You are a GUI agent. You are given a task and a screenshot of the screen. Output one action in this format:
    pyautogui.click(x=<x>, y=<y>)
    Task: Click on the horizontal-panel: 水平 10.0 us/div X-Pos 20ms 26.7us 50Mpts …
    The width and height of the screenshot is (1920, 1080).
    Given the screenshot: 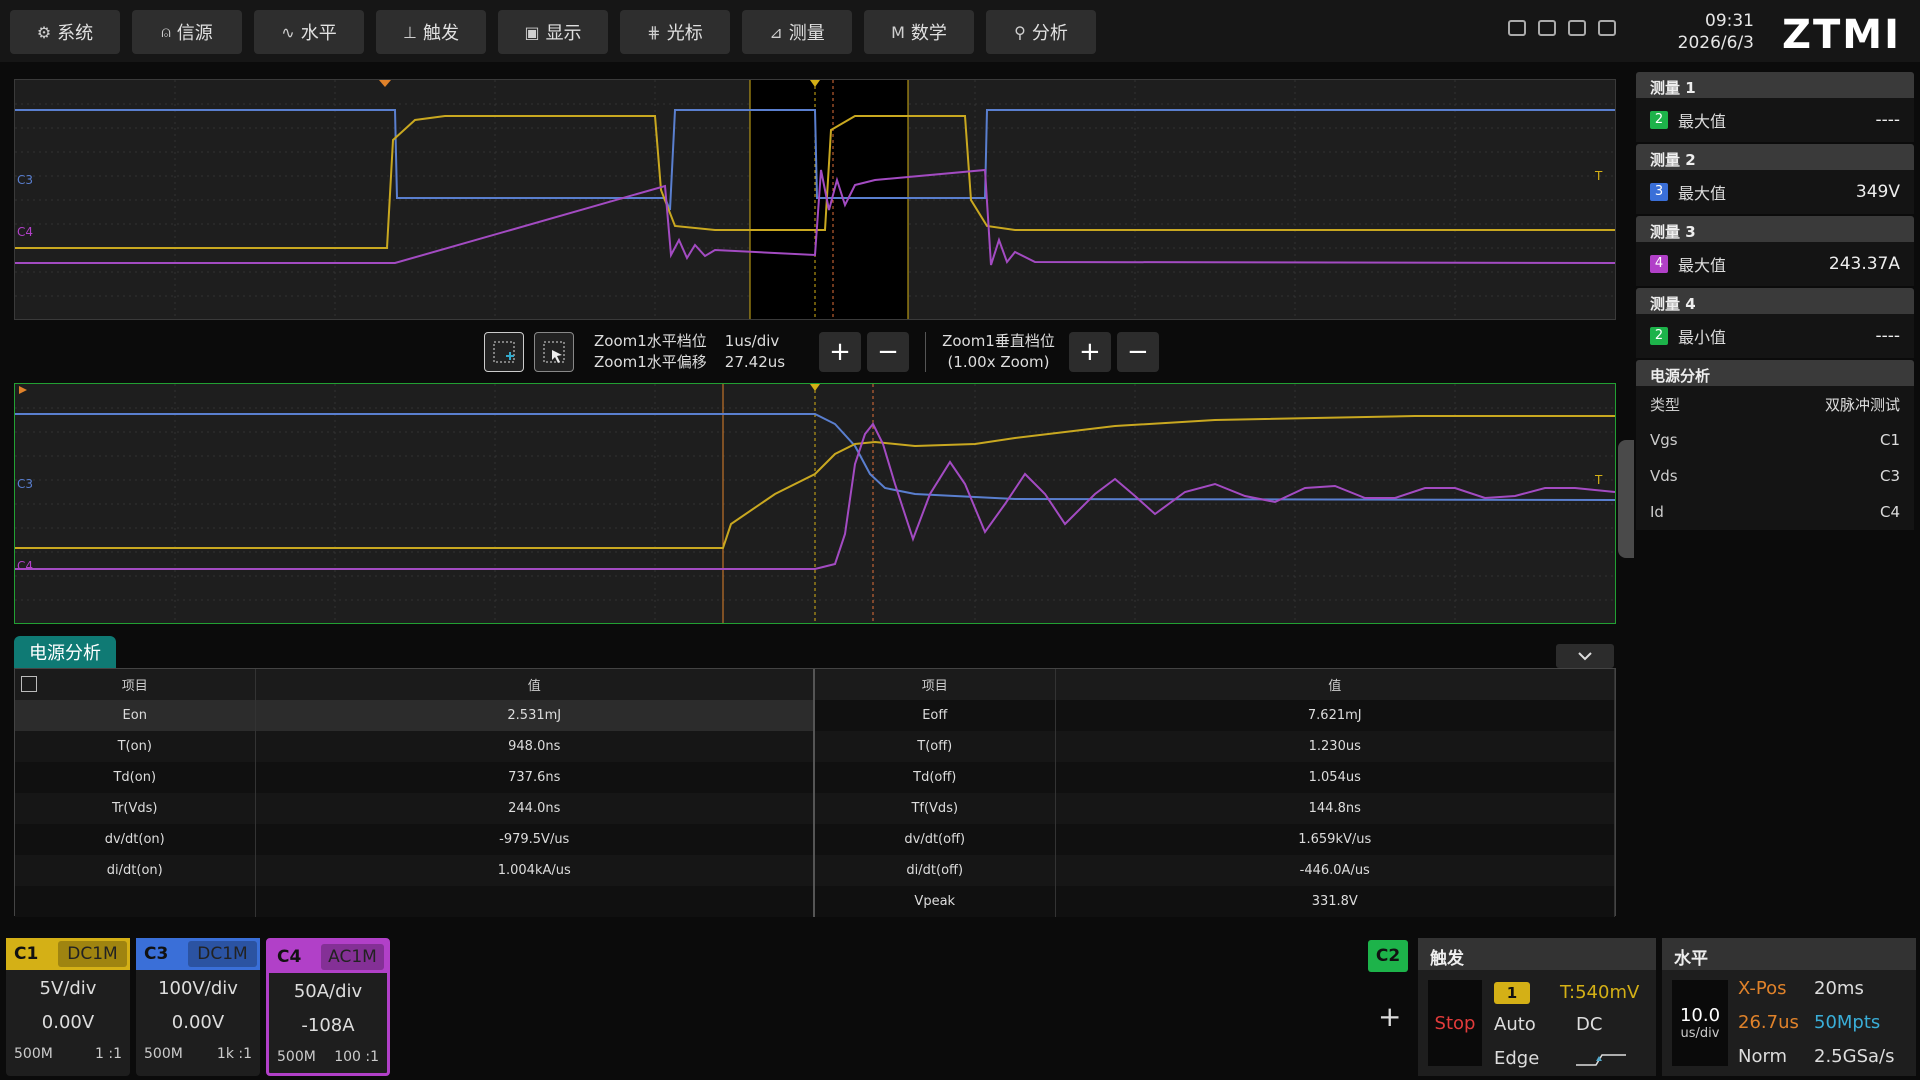 What is the action you would take?
    pyautogui.click(x=1789, y=1007)
    